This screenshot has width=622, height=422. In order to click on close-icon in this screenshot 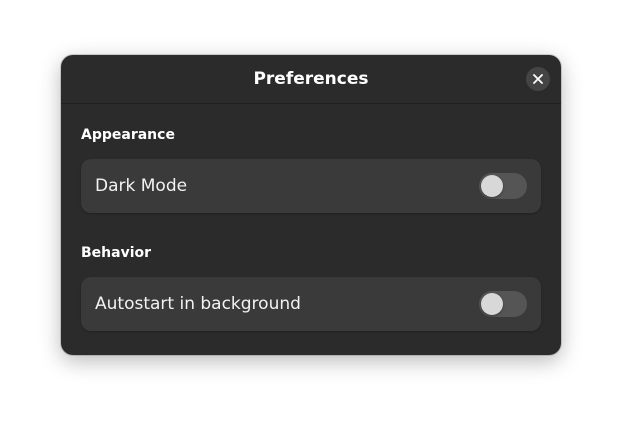, I will do `click(538, 79)`.